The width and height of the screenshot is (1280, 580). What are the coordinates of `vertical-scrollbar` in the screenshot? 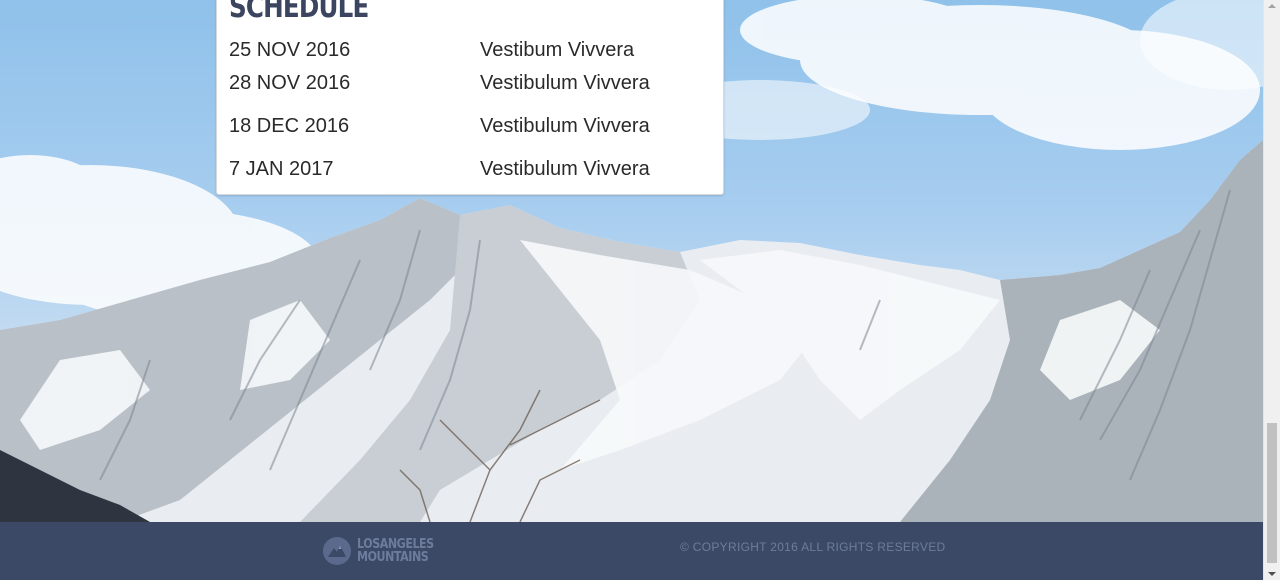 It's located at (1271, 290).